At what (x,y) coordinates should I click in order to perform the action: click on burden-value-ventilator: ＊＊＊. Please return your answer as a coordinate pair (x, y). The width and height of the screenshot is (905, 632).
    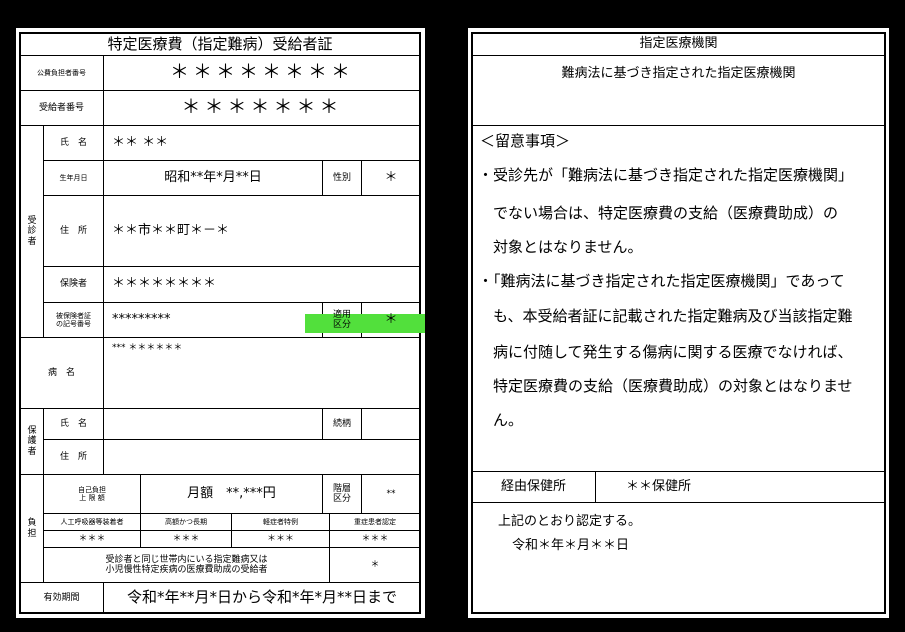
    Looking at the image, I should click on (92, 538).